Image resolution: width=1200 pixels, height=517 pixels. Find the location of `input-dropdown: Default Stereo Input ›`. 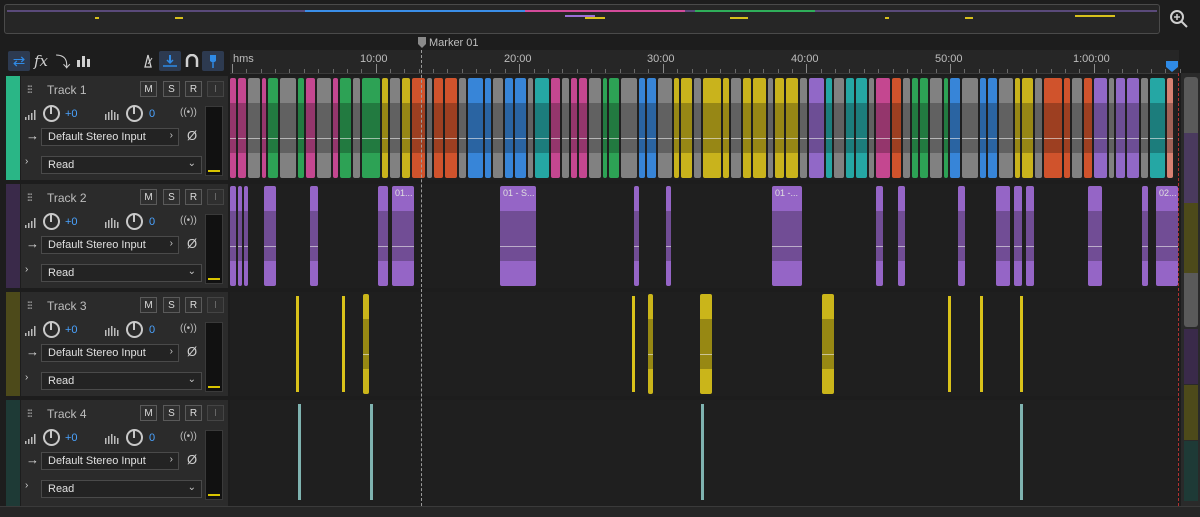

input-dropdown: Default Stereo Input › is located at coordinates (110, 461).